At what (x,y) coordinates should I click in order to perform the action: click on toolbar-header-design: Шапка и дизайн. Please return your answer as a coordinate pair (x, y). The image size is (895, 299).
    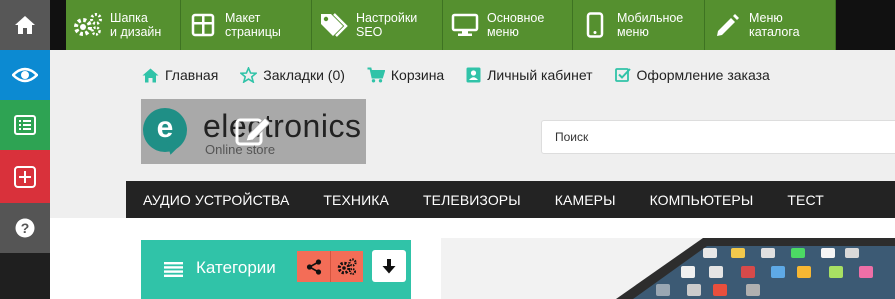
    Looking at the image, I should click on (123, 25).